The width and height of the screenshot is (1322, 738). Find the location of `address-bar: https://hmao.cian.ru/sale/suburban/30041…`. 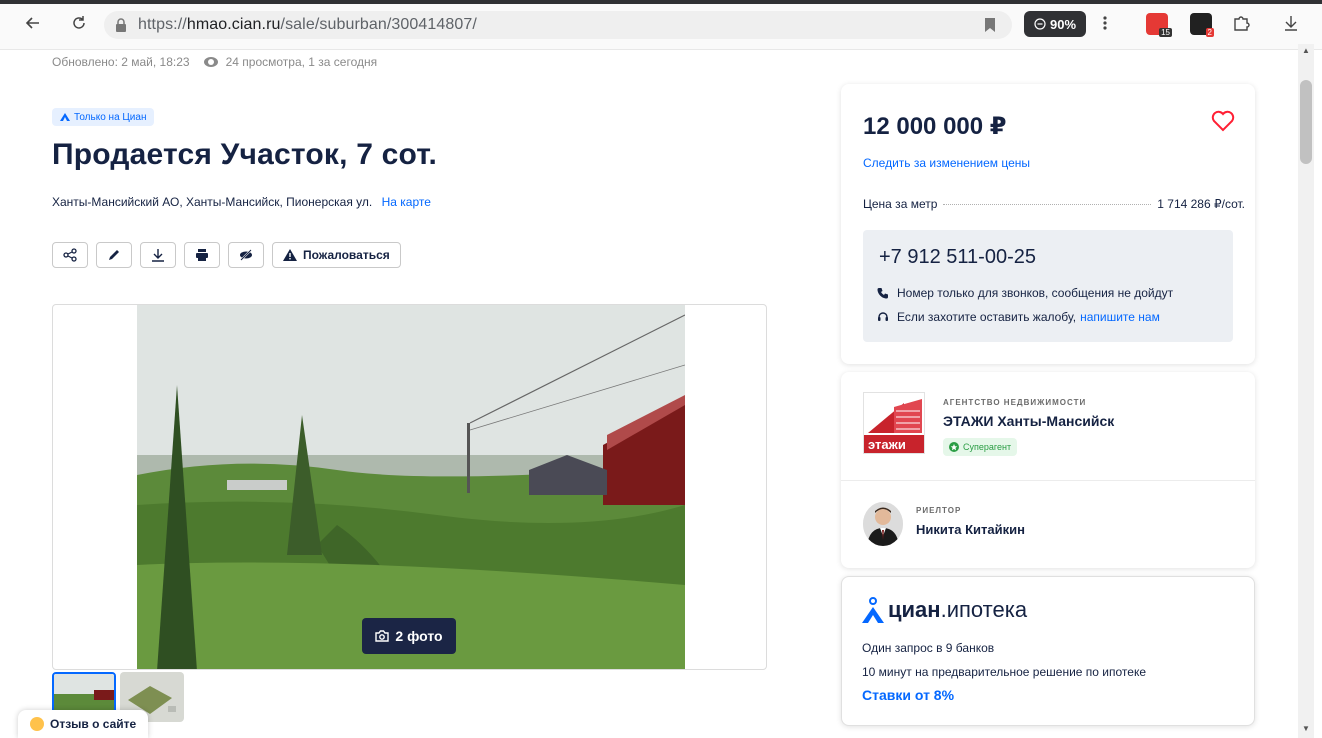

address-bar: https://hmao.cian.ru/sale/suburban/30041… is located at coordinates (558, 25).